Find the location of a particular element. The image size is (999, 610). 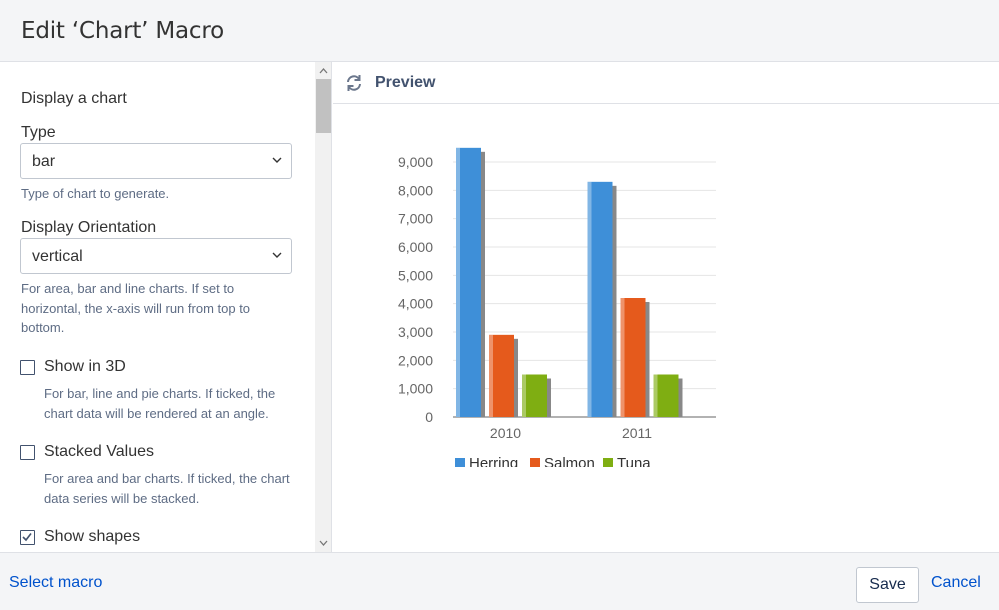

checkmark-icon is located at coordinates (27, 537).